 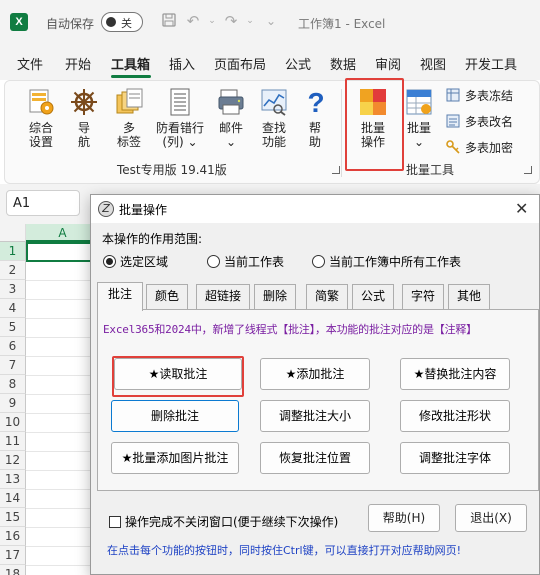 I want to click on question-icon: ?, so click(x=315, y=102).